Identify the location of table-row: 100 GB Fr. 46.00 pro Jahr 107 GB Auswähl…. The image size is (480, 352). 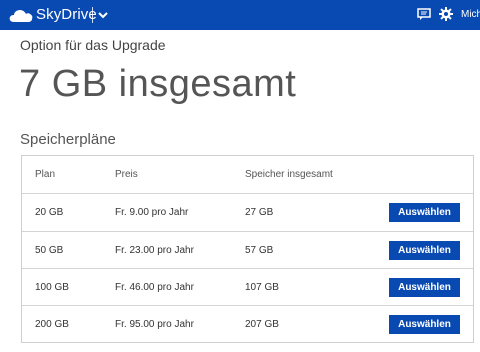
(247, 287).